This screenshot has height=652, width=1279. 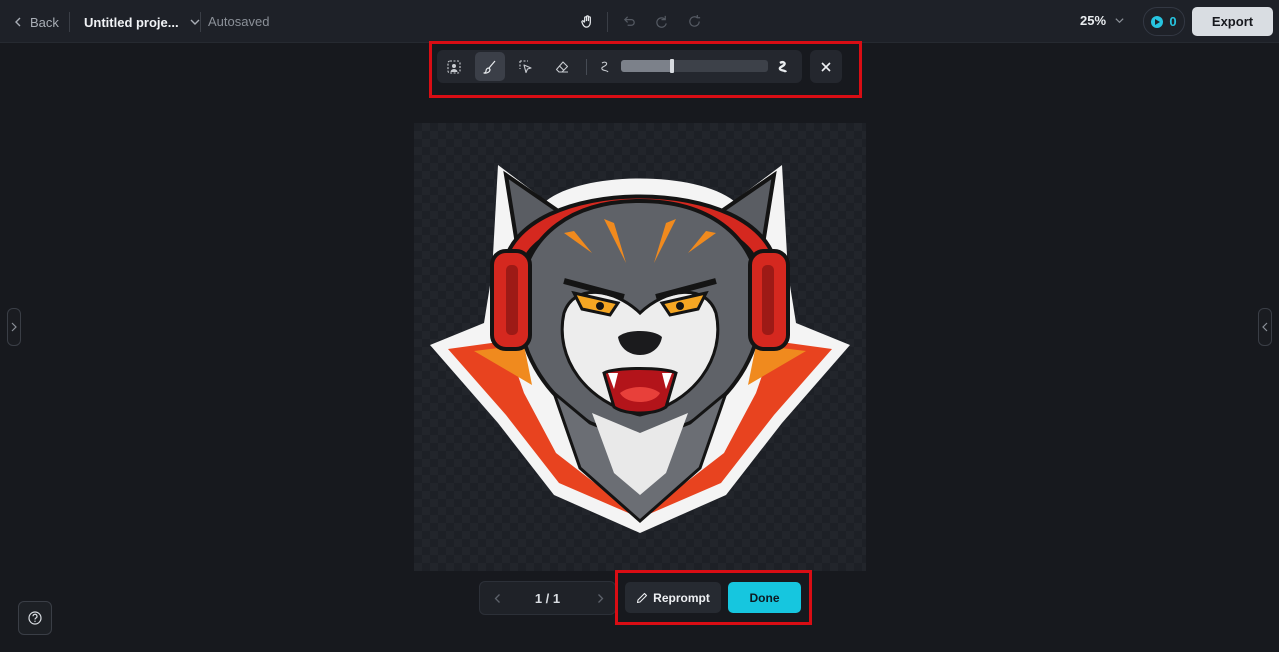 I want to click on help-icon, so click(x=35, y=618).